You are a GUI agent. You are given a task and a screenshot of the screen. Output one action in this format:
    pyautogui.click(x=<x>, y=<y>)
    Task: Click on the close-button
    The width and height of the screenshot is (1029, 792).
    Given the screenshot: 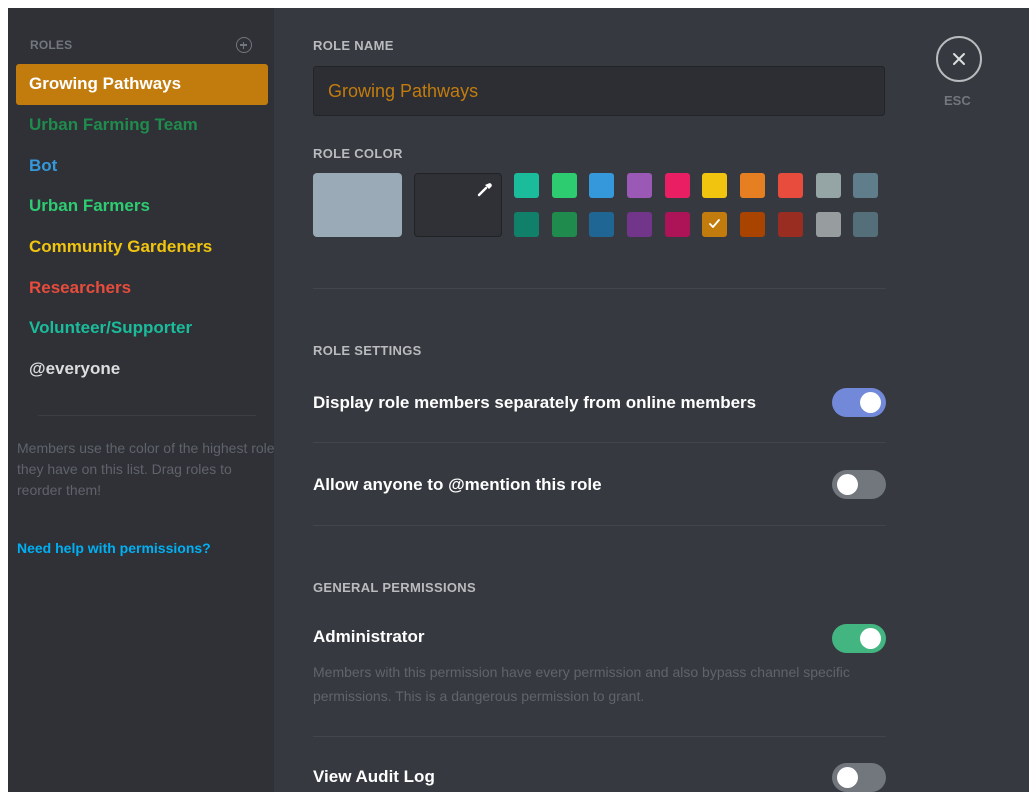 What is the action you would take?
    pyautogui.click(x=959, y=59)
    